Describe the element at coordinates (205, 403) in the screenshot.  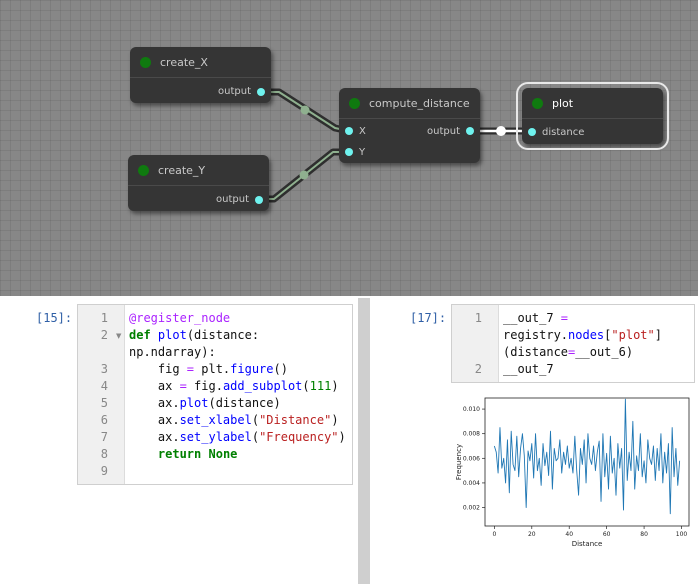
I see `code-line: ax.plot(distance)` at that location.